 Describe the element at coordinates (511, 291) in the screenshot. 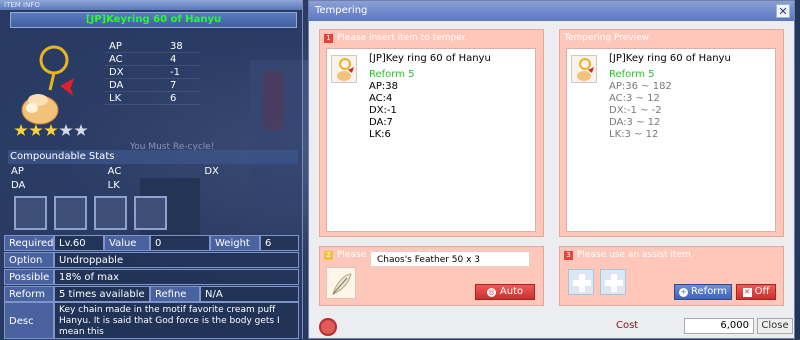

I see `auto-label: Auto` at that location.